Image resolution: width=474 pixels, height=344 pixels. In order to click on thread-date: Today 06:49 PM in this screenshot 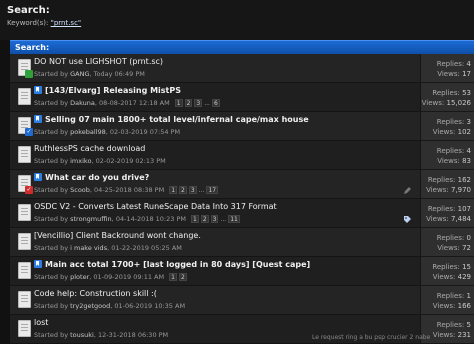, I will do `click(119, 74)`.